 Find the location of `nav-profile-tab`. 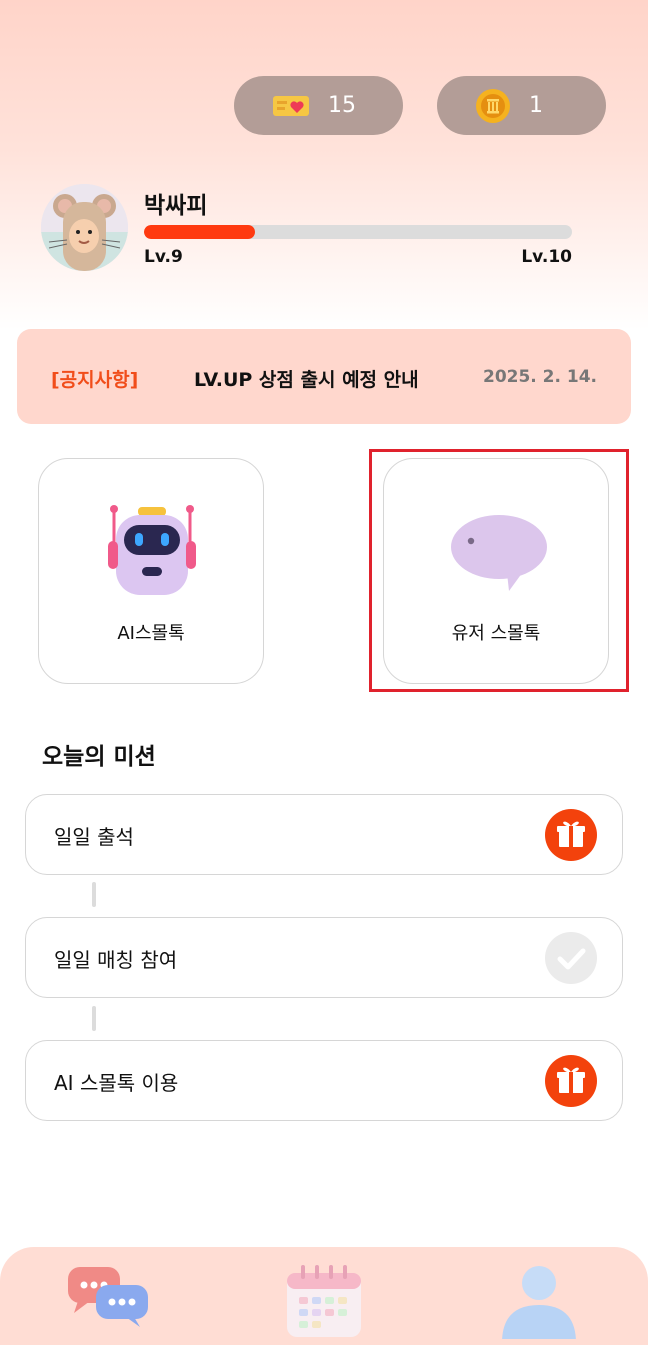

nav-profile-tab is located at coordinates (541, 1301).